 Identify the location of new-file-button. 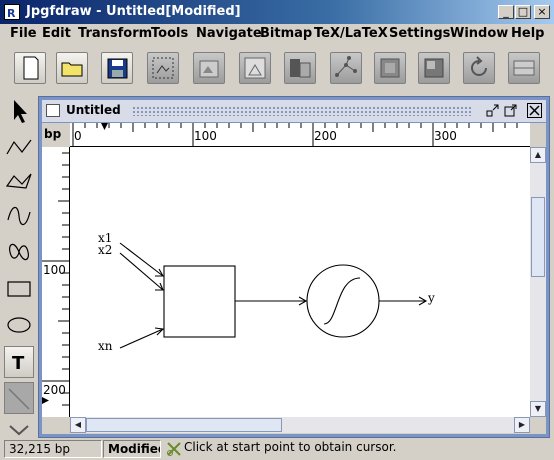
(30, 68).